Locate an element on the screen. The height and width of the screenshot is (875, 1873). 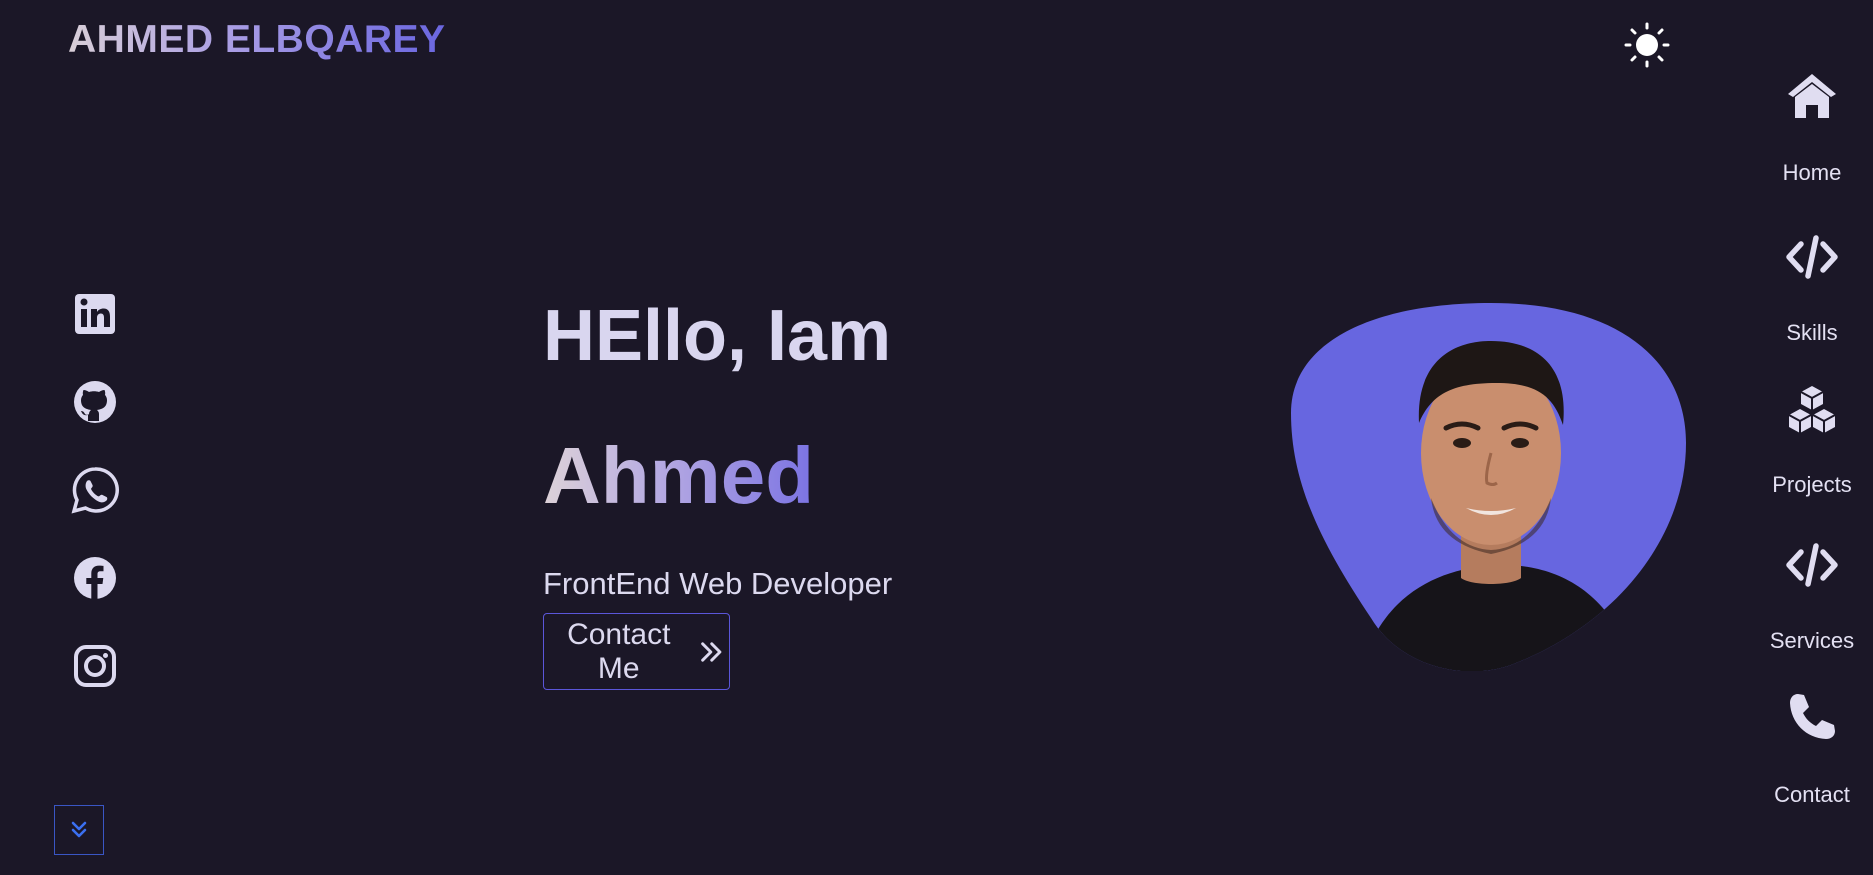
nav-label-services: Services is located at coordinates (1812, 640).